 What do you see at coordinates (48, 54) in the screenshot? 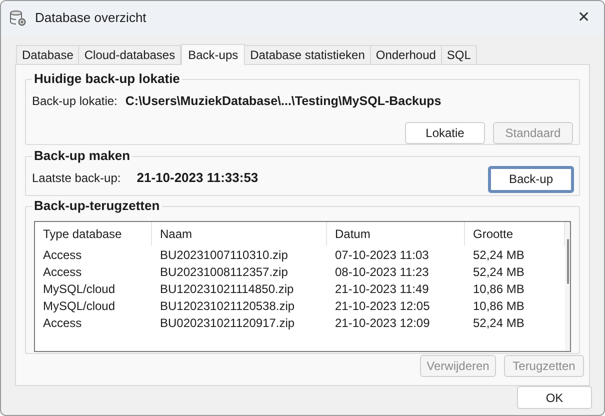
I see `tab: Database` at bounding box center [48, 54].